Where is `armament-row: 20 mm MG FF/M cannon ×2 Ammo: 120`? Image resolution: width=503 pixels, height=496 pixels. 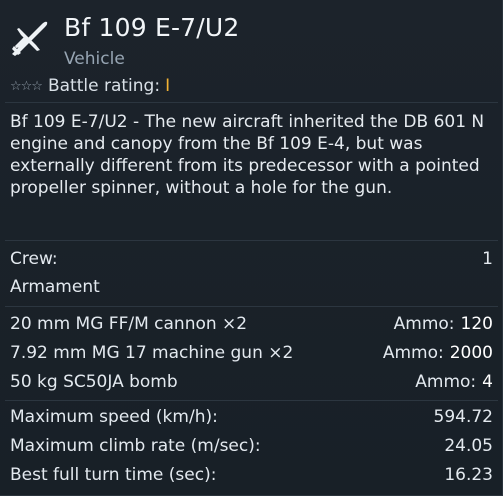
armament-row: 20 mm MG FF/M cannon ×2 Ammo: 120 is located at coordinates (251, 324).